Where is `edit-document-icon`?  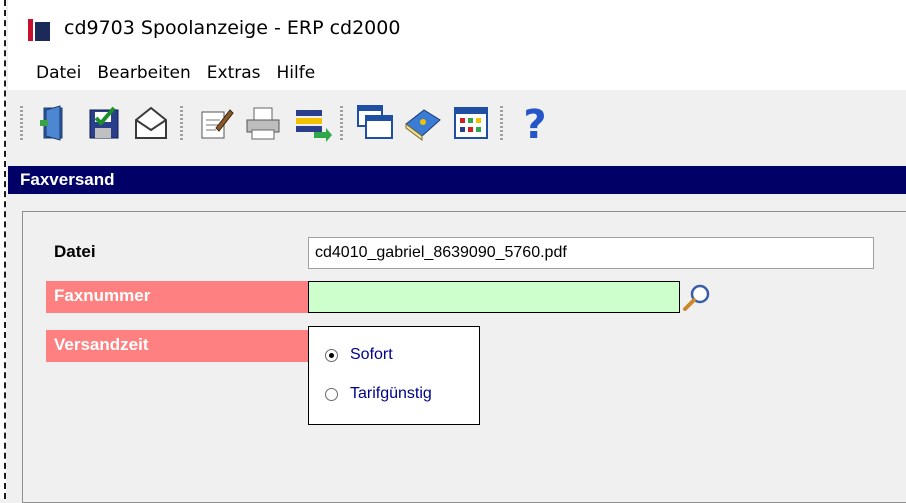
edit-document-icon is located at coordinates (215, 123).